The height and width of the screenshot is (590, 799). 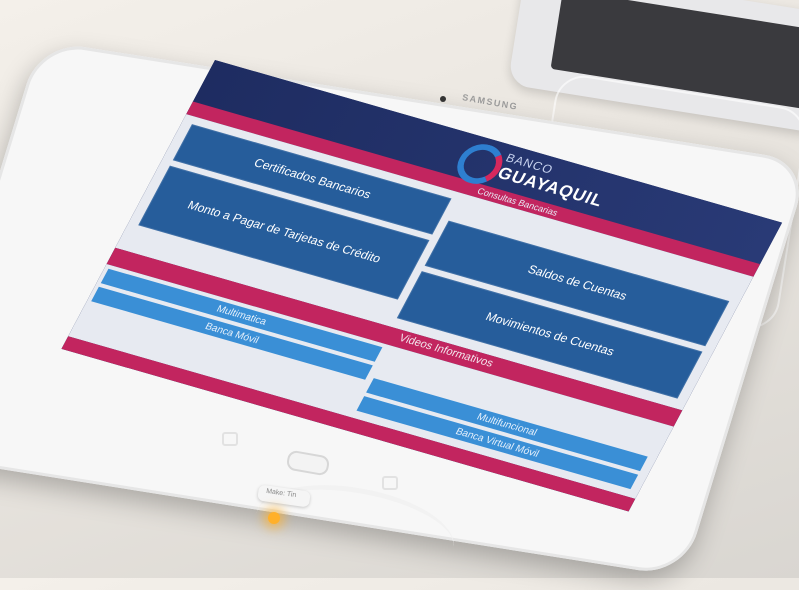 What do you see at coordinates (274, 518) in the screenshot?
I see `charging-led` at bounding box center [274, 518].